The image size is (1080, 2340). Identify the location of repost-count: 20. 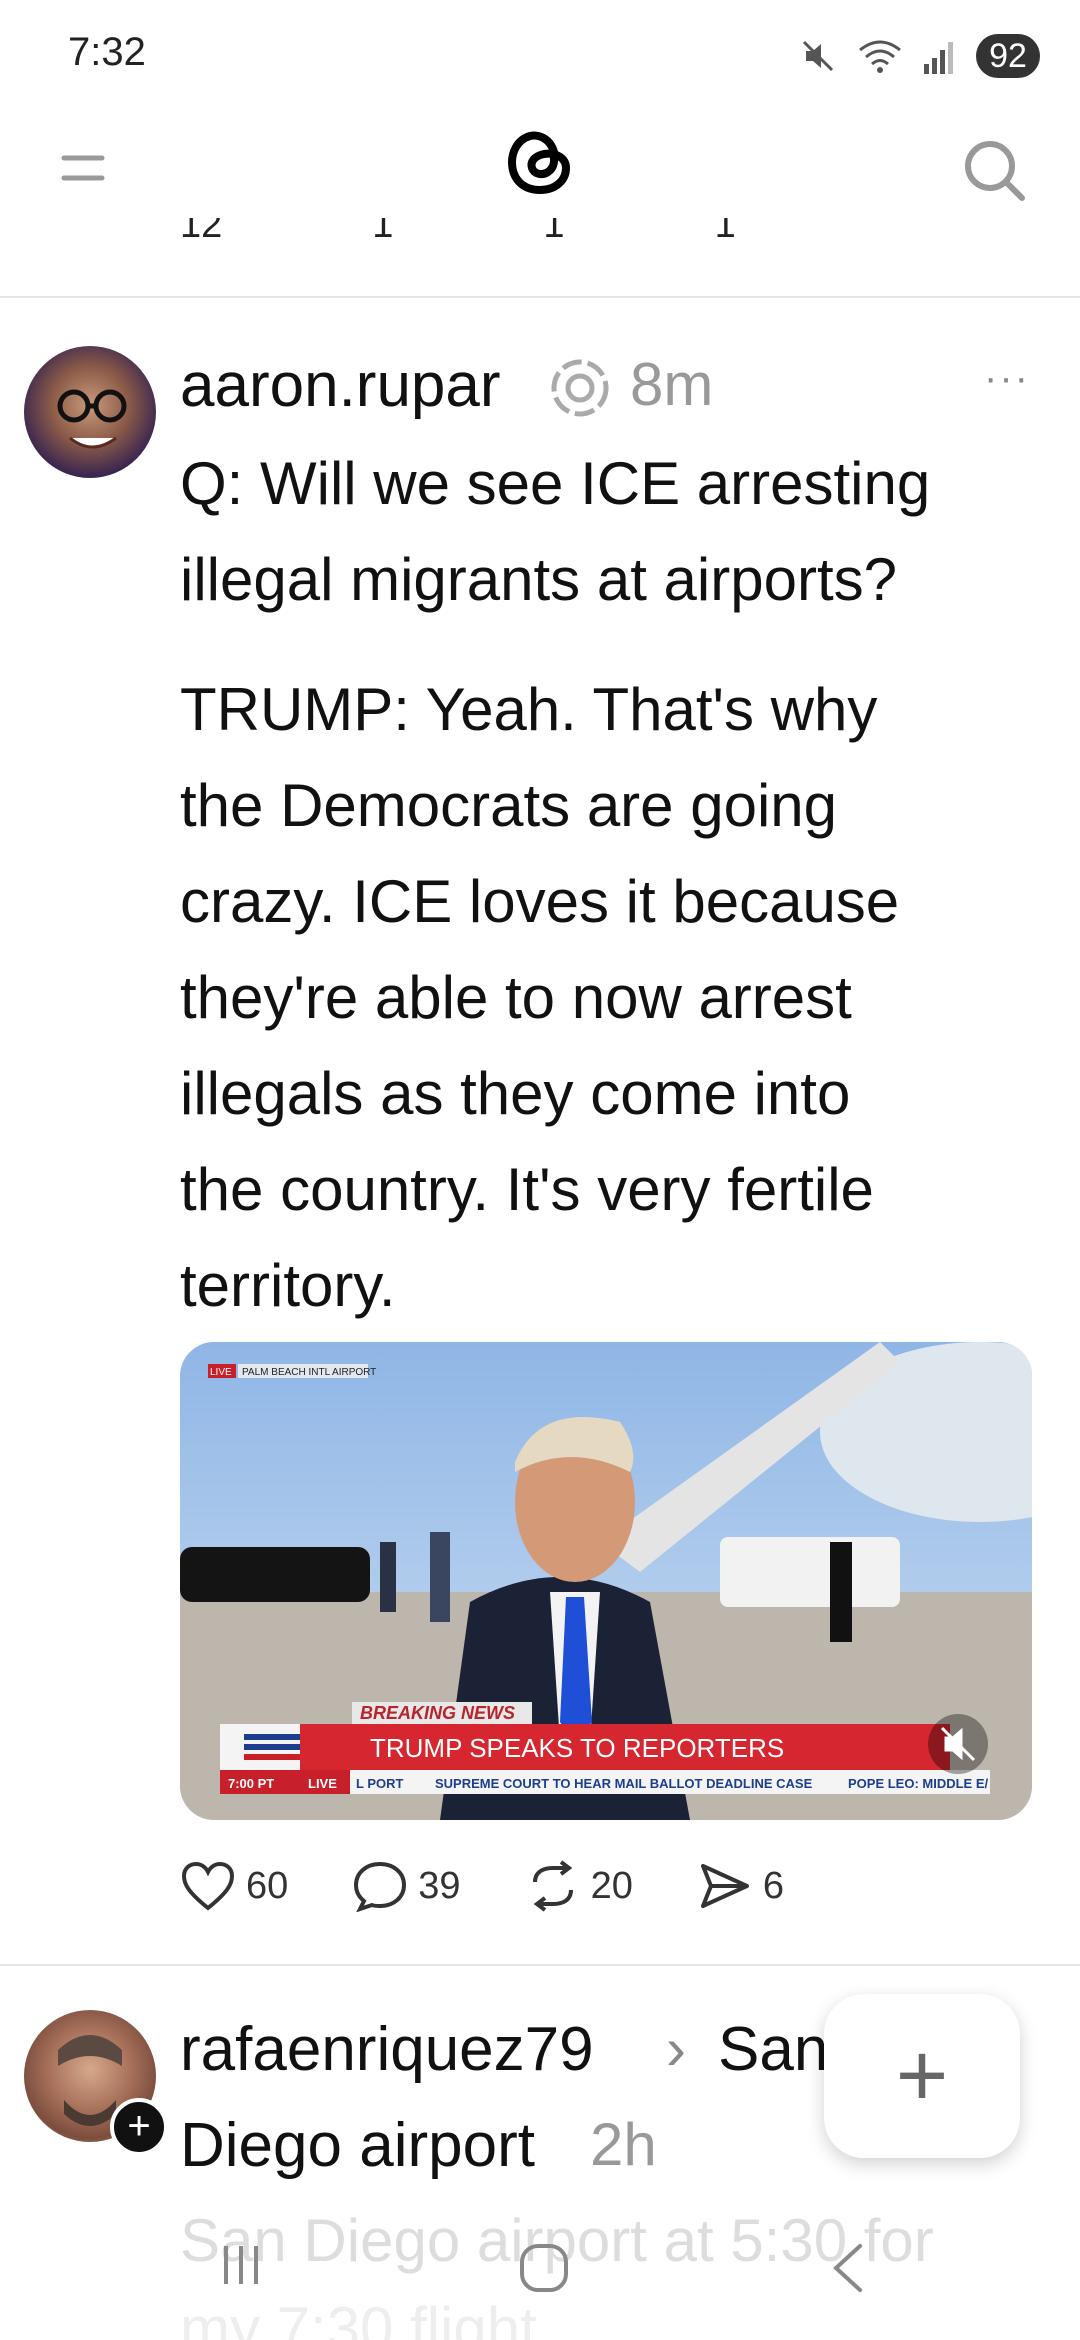
(611, 1885).